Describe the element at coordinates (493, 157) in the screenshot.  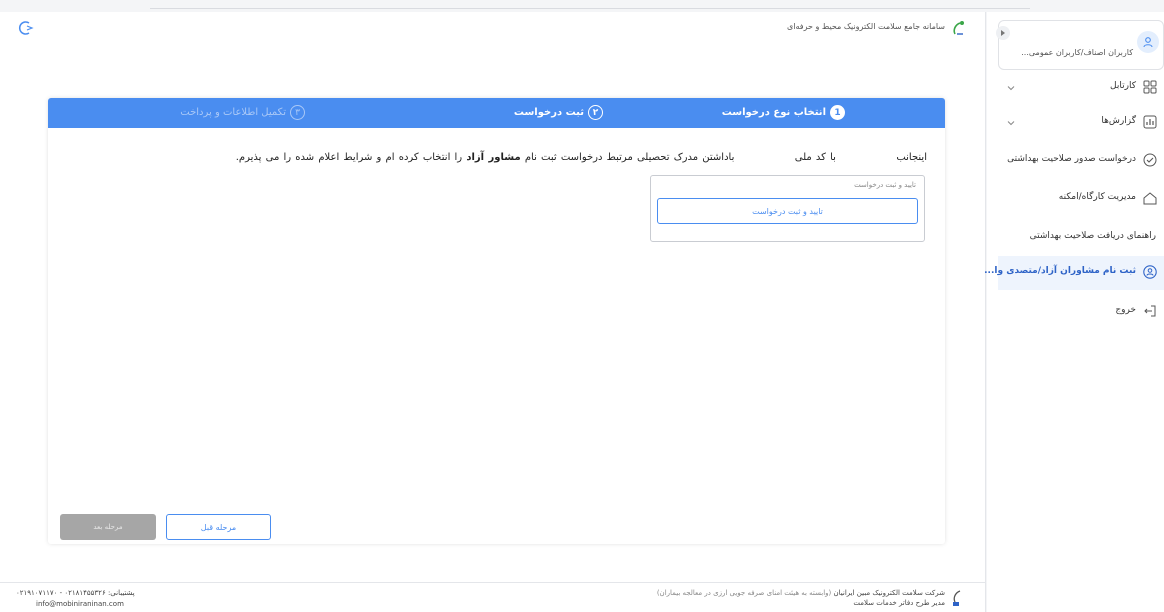
I see `agreement-consultant-type: مشاور آزاد` at that location.